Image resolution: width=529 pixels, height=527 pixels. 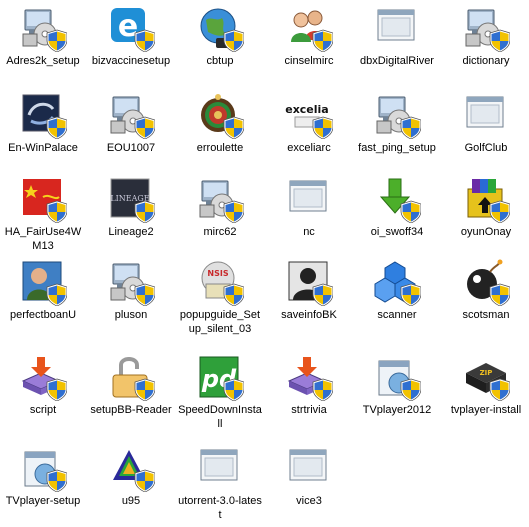 I want to click on desktop-item-label: TVplayer-setup, so click(x=43, y=501).